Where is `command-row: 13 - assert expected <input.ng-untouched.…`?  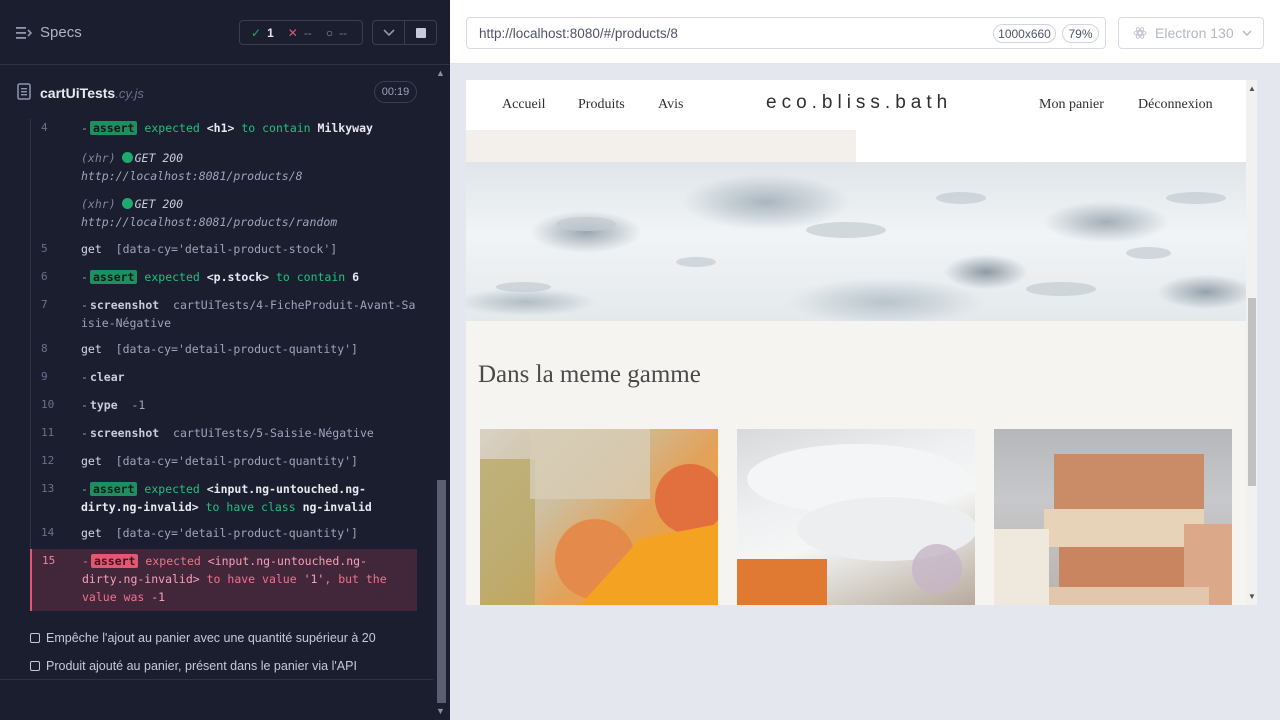 command-row: 13 - assert expected <input.ng-untouched.… is located at coordinates (224, 499).